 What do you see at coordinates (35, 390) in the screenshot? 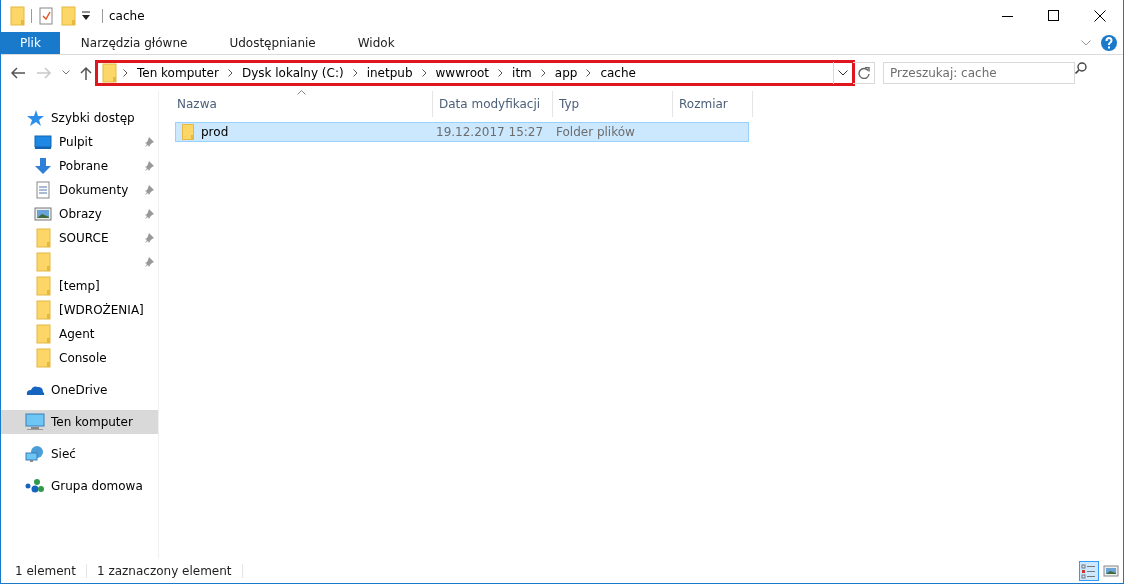
I see `cloud-icon` at bounding box center [35, 390].